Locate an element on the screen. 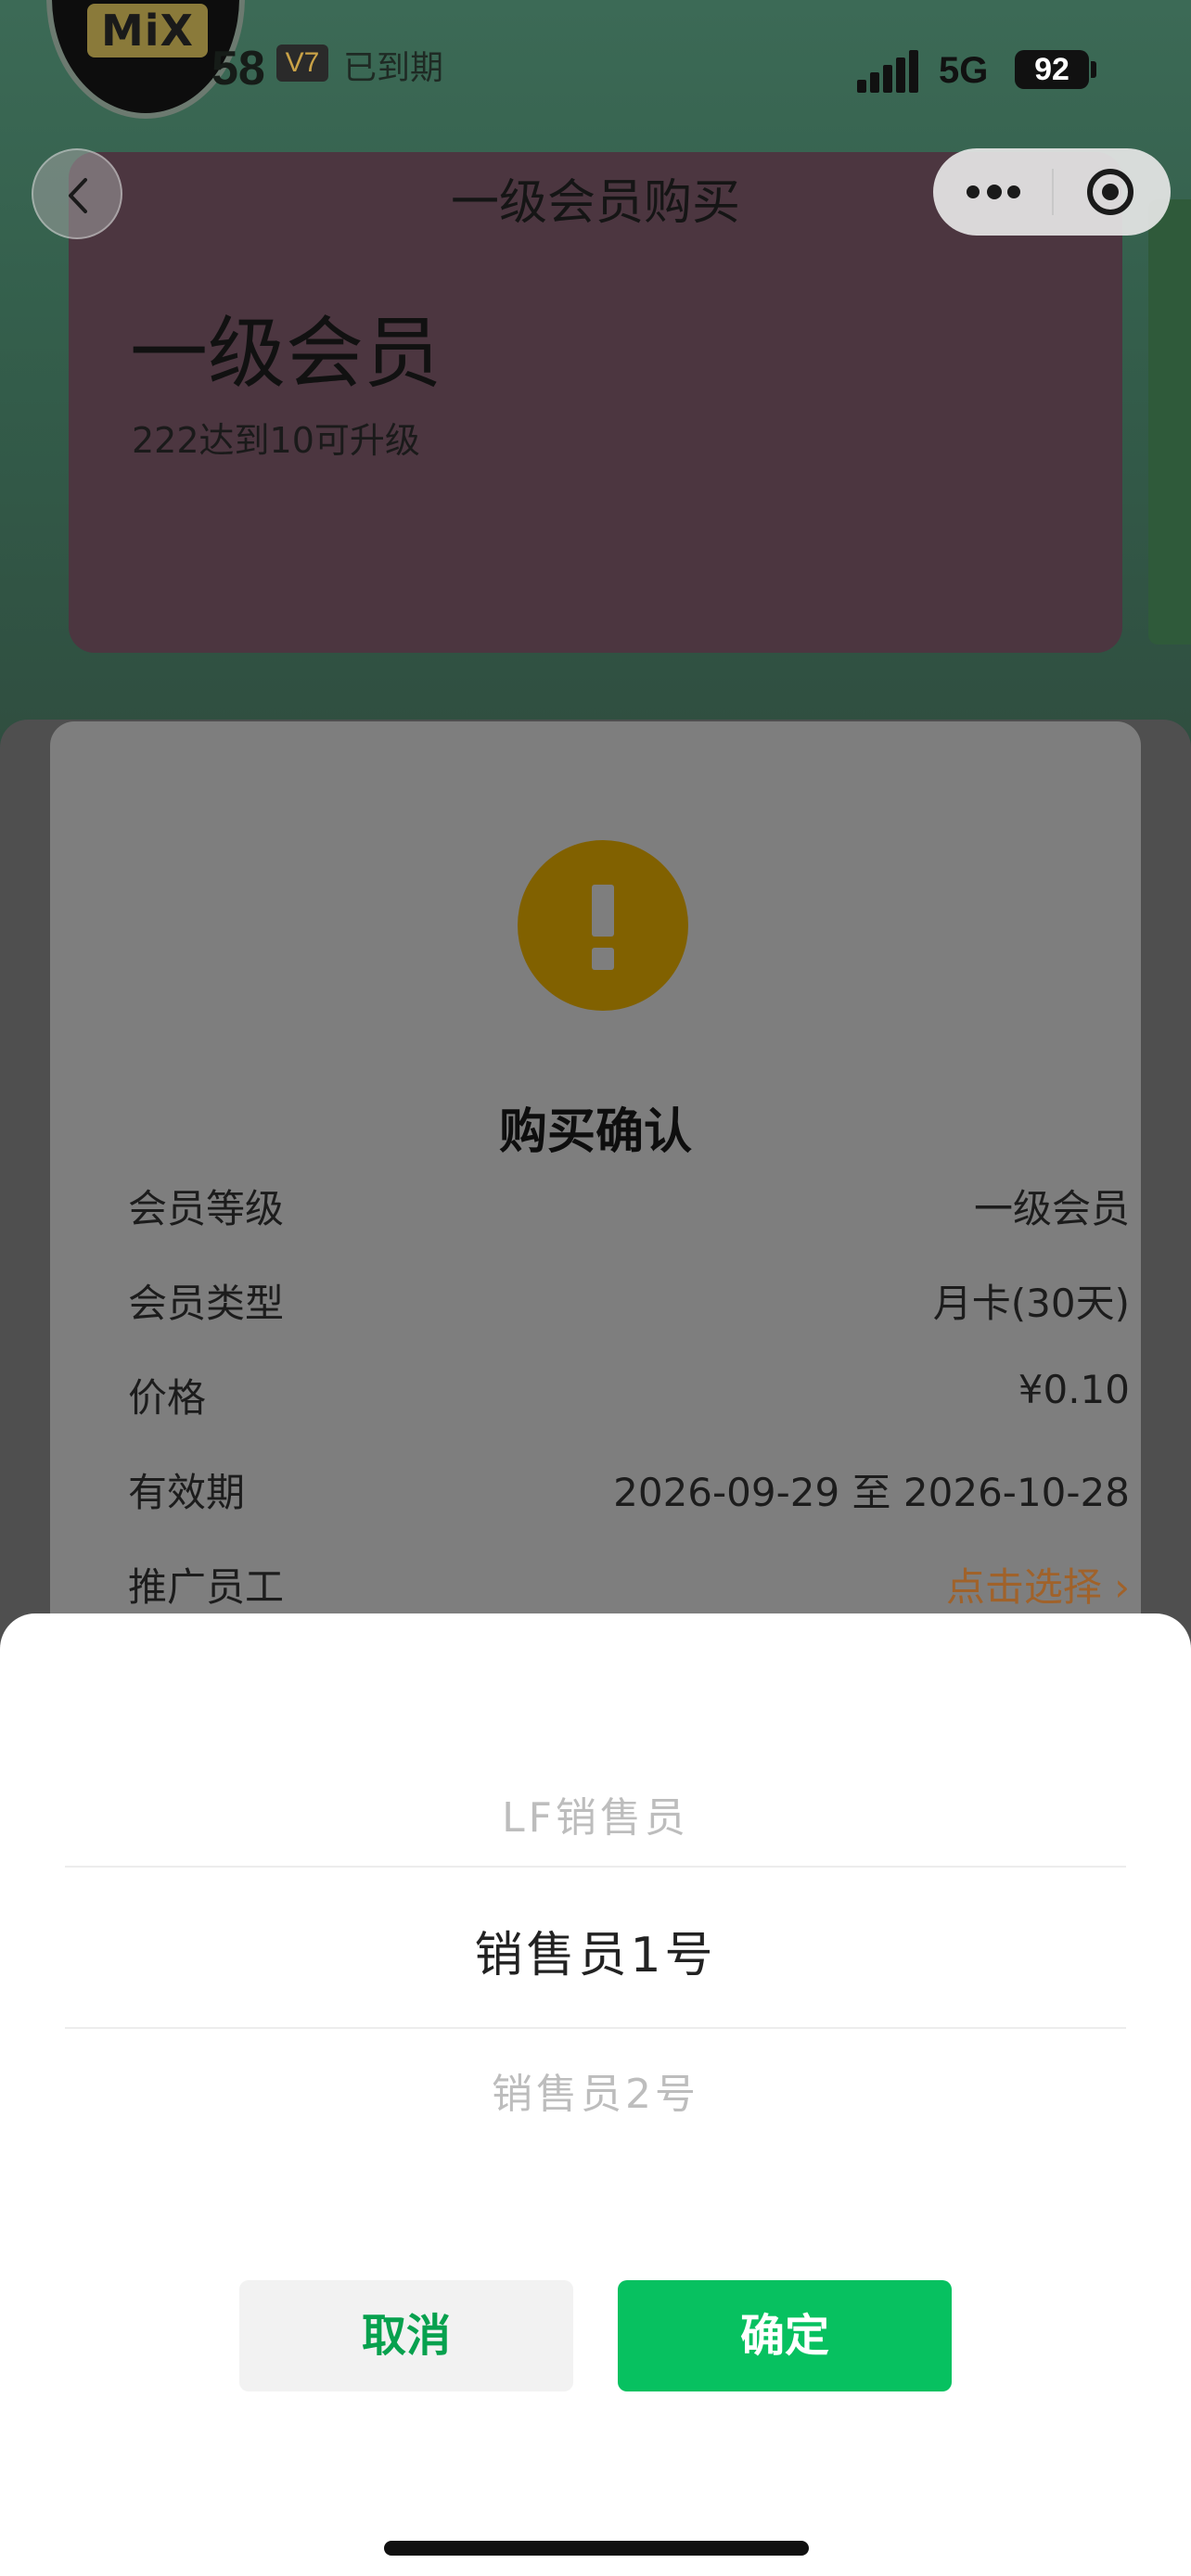 This screenshot has height=2576, width=1191. chevron-left-icon is located at coordinates (78, 196).